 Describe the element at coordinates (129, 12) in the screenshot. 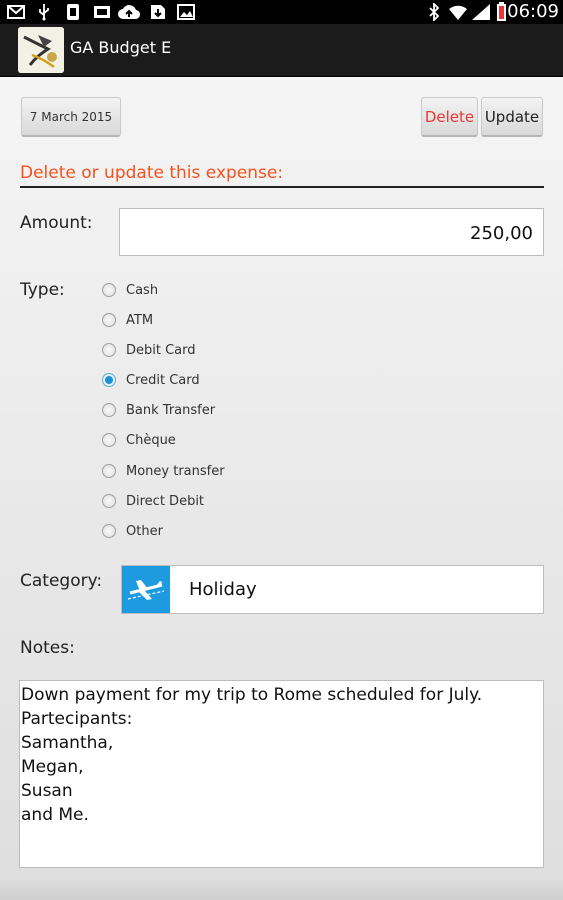

I see `cloud-upload-icon` at that location.